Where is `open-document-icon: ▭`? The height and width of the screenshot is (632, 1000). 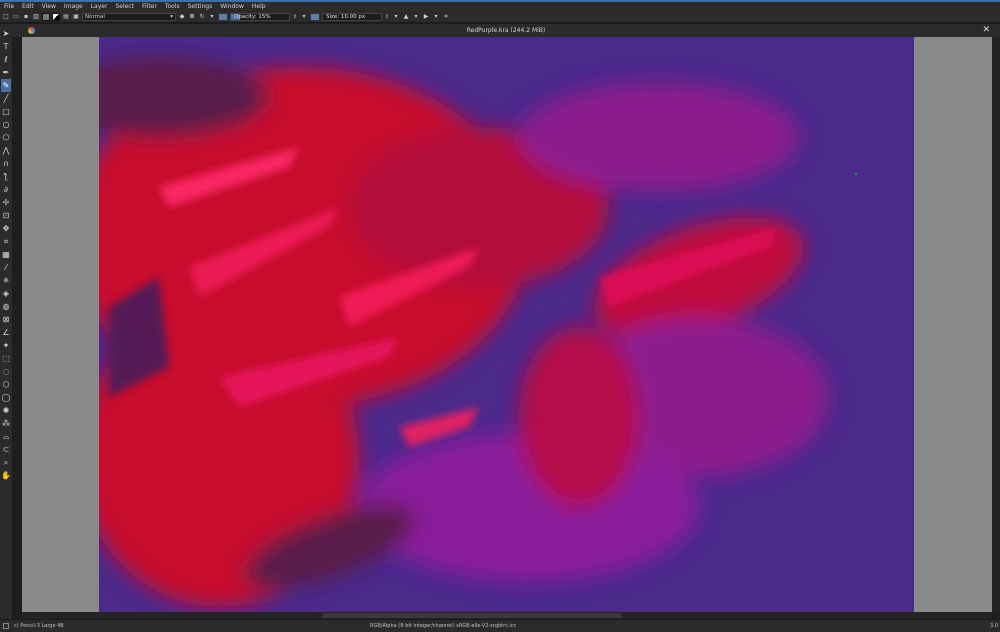 open-document-icon: ▭ is located at coordinates (16, 17).